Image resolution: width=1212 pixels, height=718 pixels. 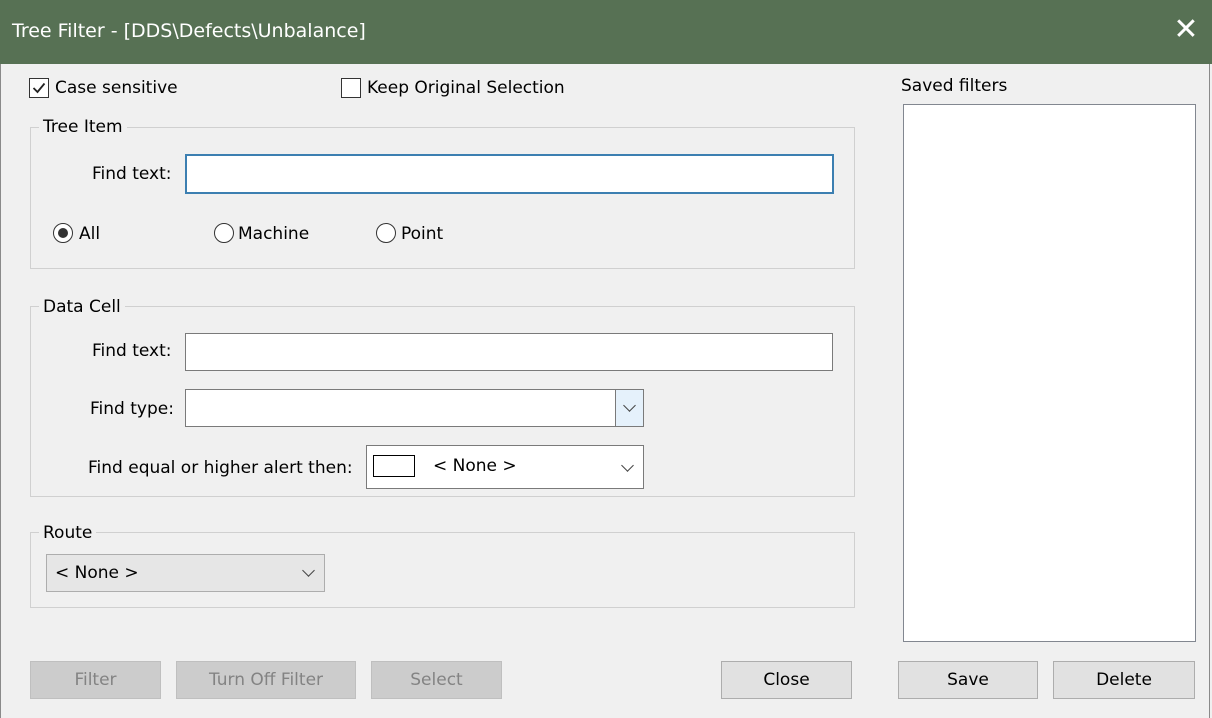 I want to click on filter-button: Filter, so click(x=95, y=680).